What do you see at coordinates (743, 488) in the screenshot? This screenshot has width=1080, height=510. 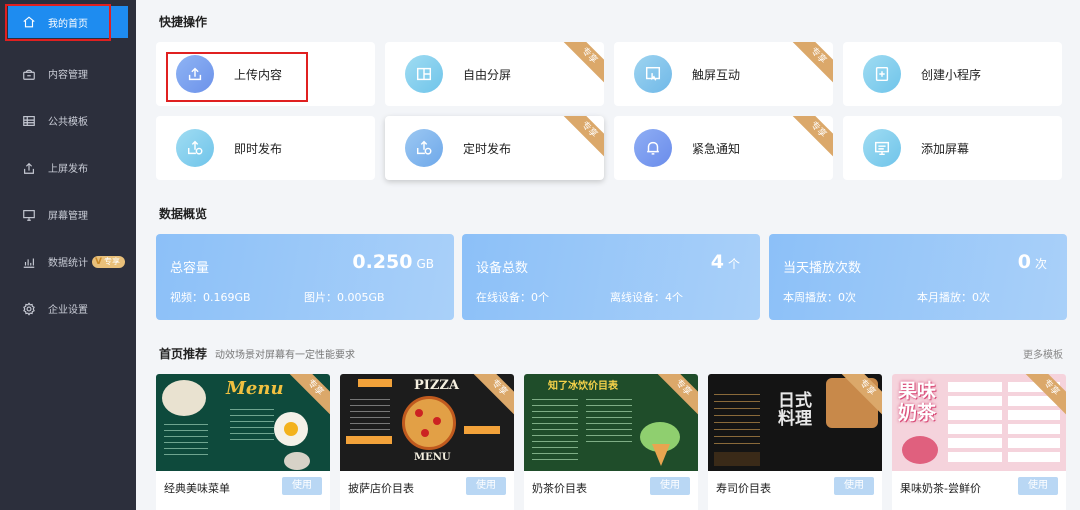 I see `template-name: 寿司价目表` at bounding box center [743, 488].